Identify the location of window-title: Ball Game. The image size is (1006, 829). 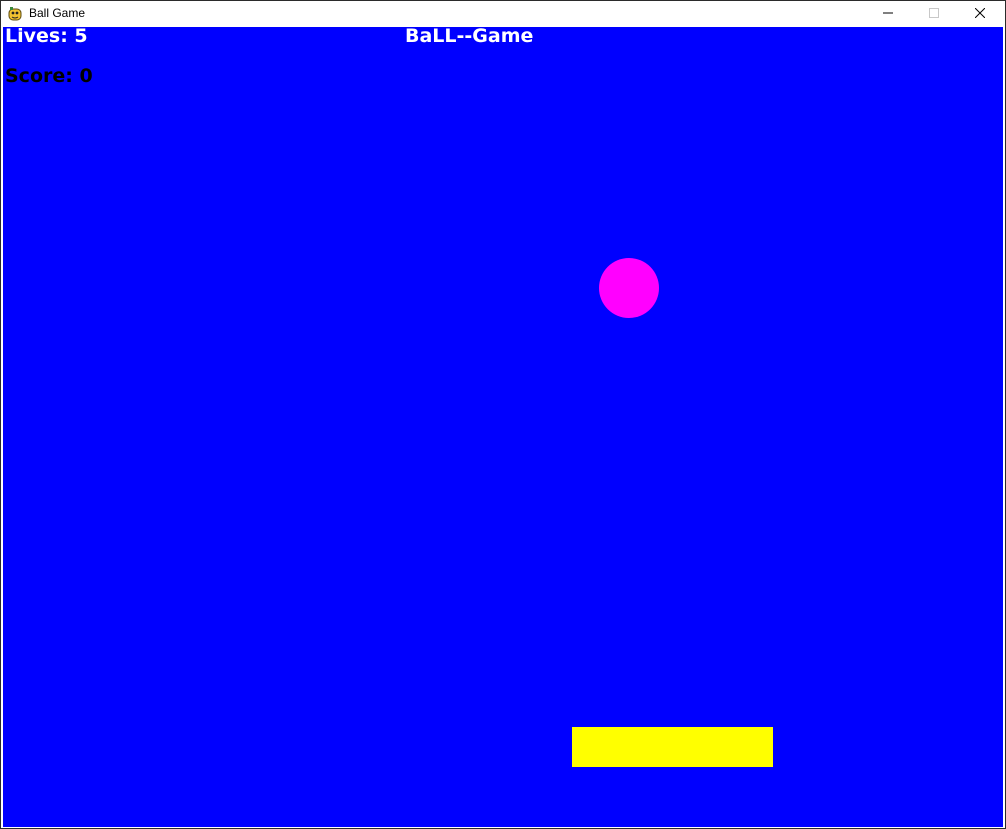
(57, 13).